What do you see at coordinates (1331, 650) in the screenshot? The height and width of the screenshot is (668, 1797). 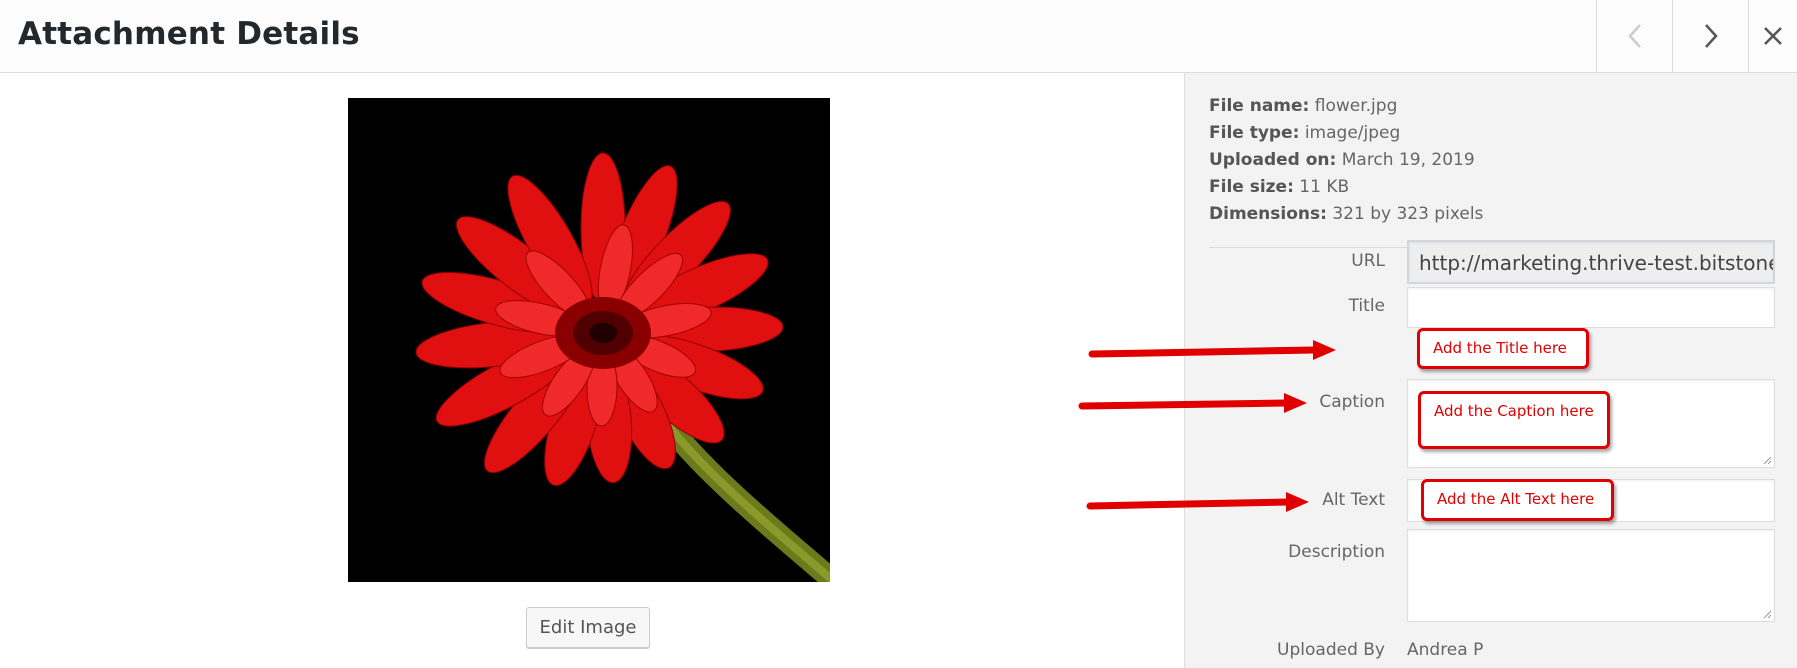 I see `uploaded-by-label: Uploaded By` at bounding box center [1331, 650].